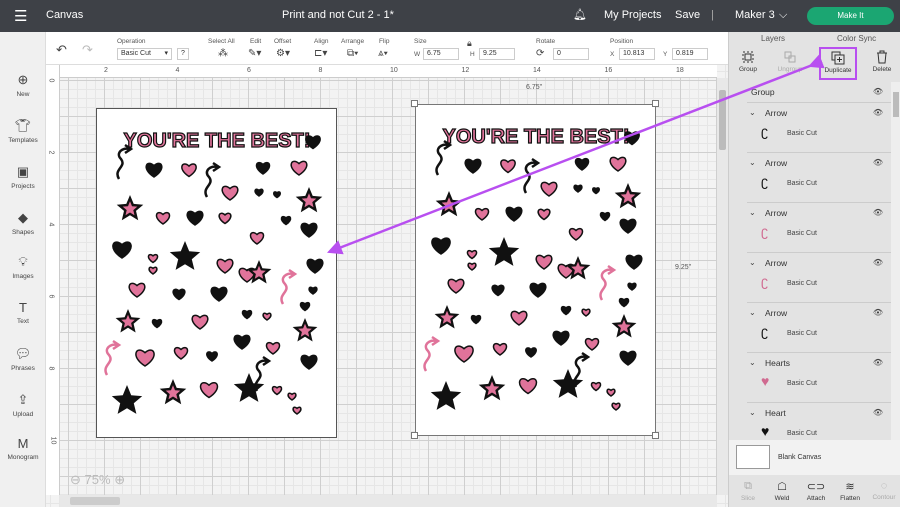  I want to click on sidebar-item-monogram: M Monogram, so click(23, 448).